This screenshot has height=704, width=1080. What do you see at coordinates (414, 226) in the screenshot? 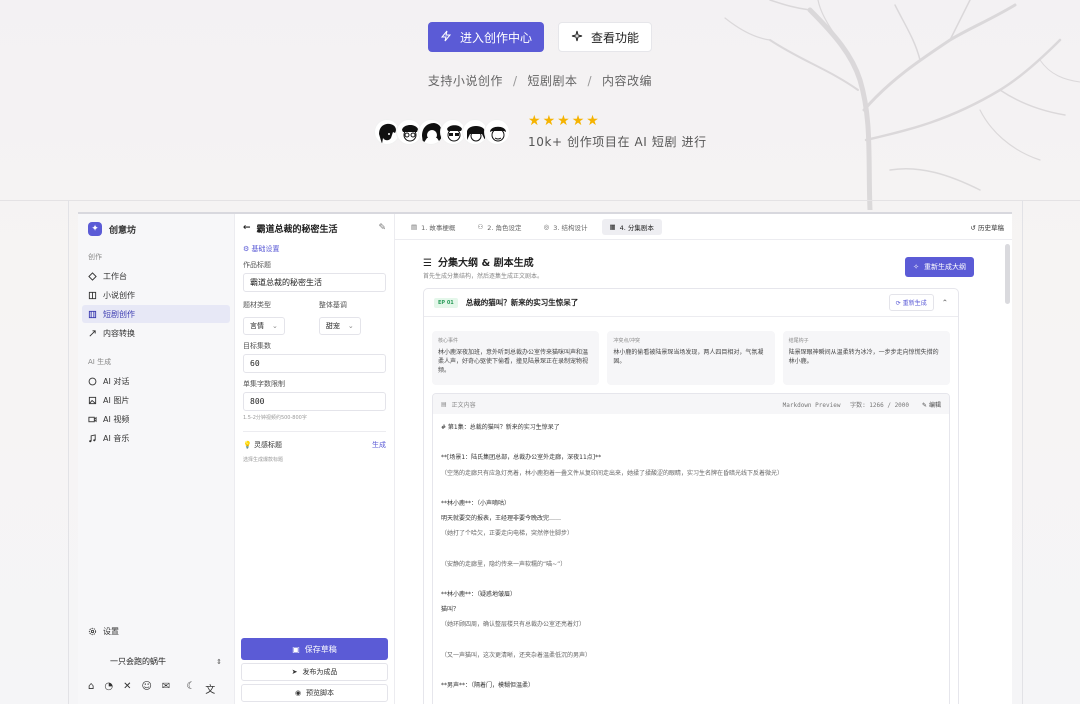
I see `document-icon: ▤` at bounding box center [414, 226].